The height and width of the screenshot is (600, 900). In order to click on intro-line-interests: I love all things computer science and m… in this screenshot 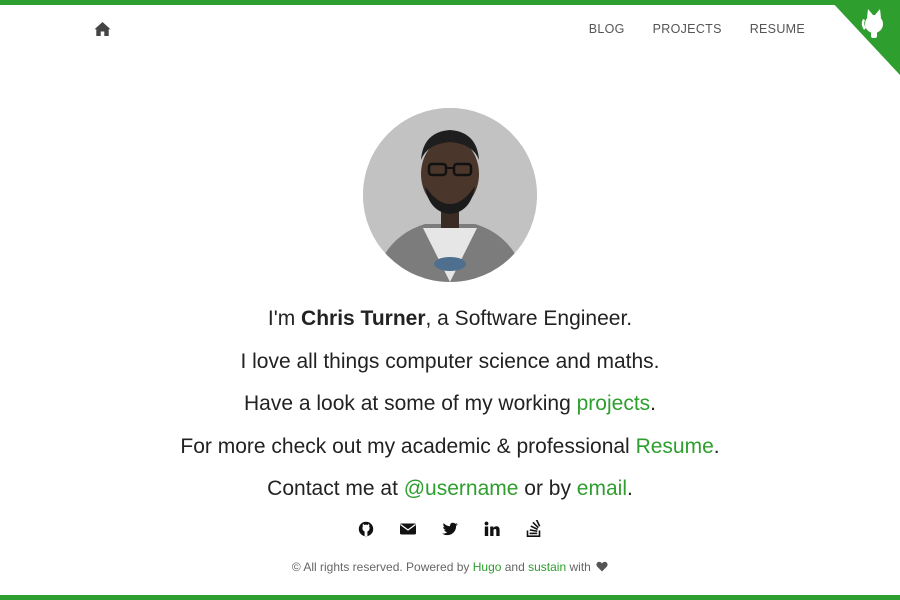, I will do `click(450, 361)`.